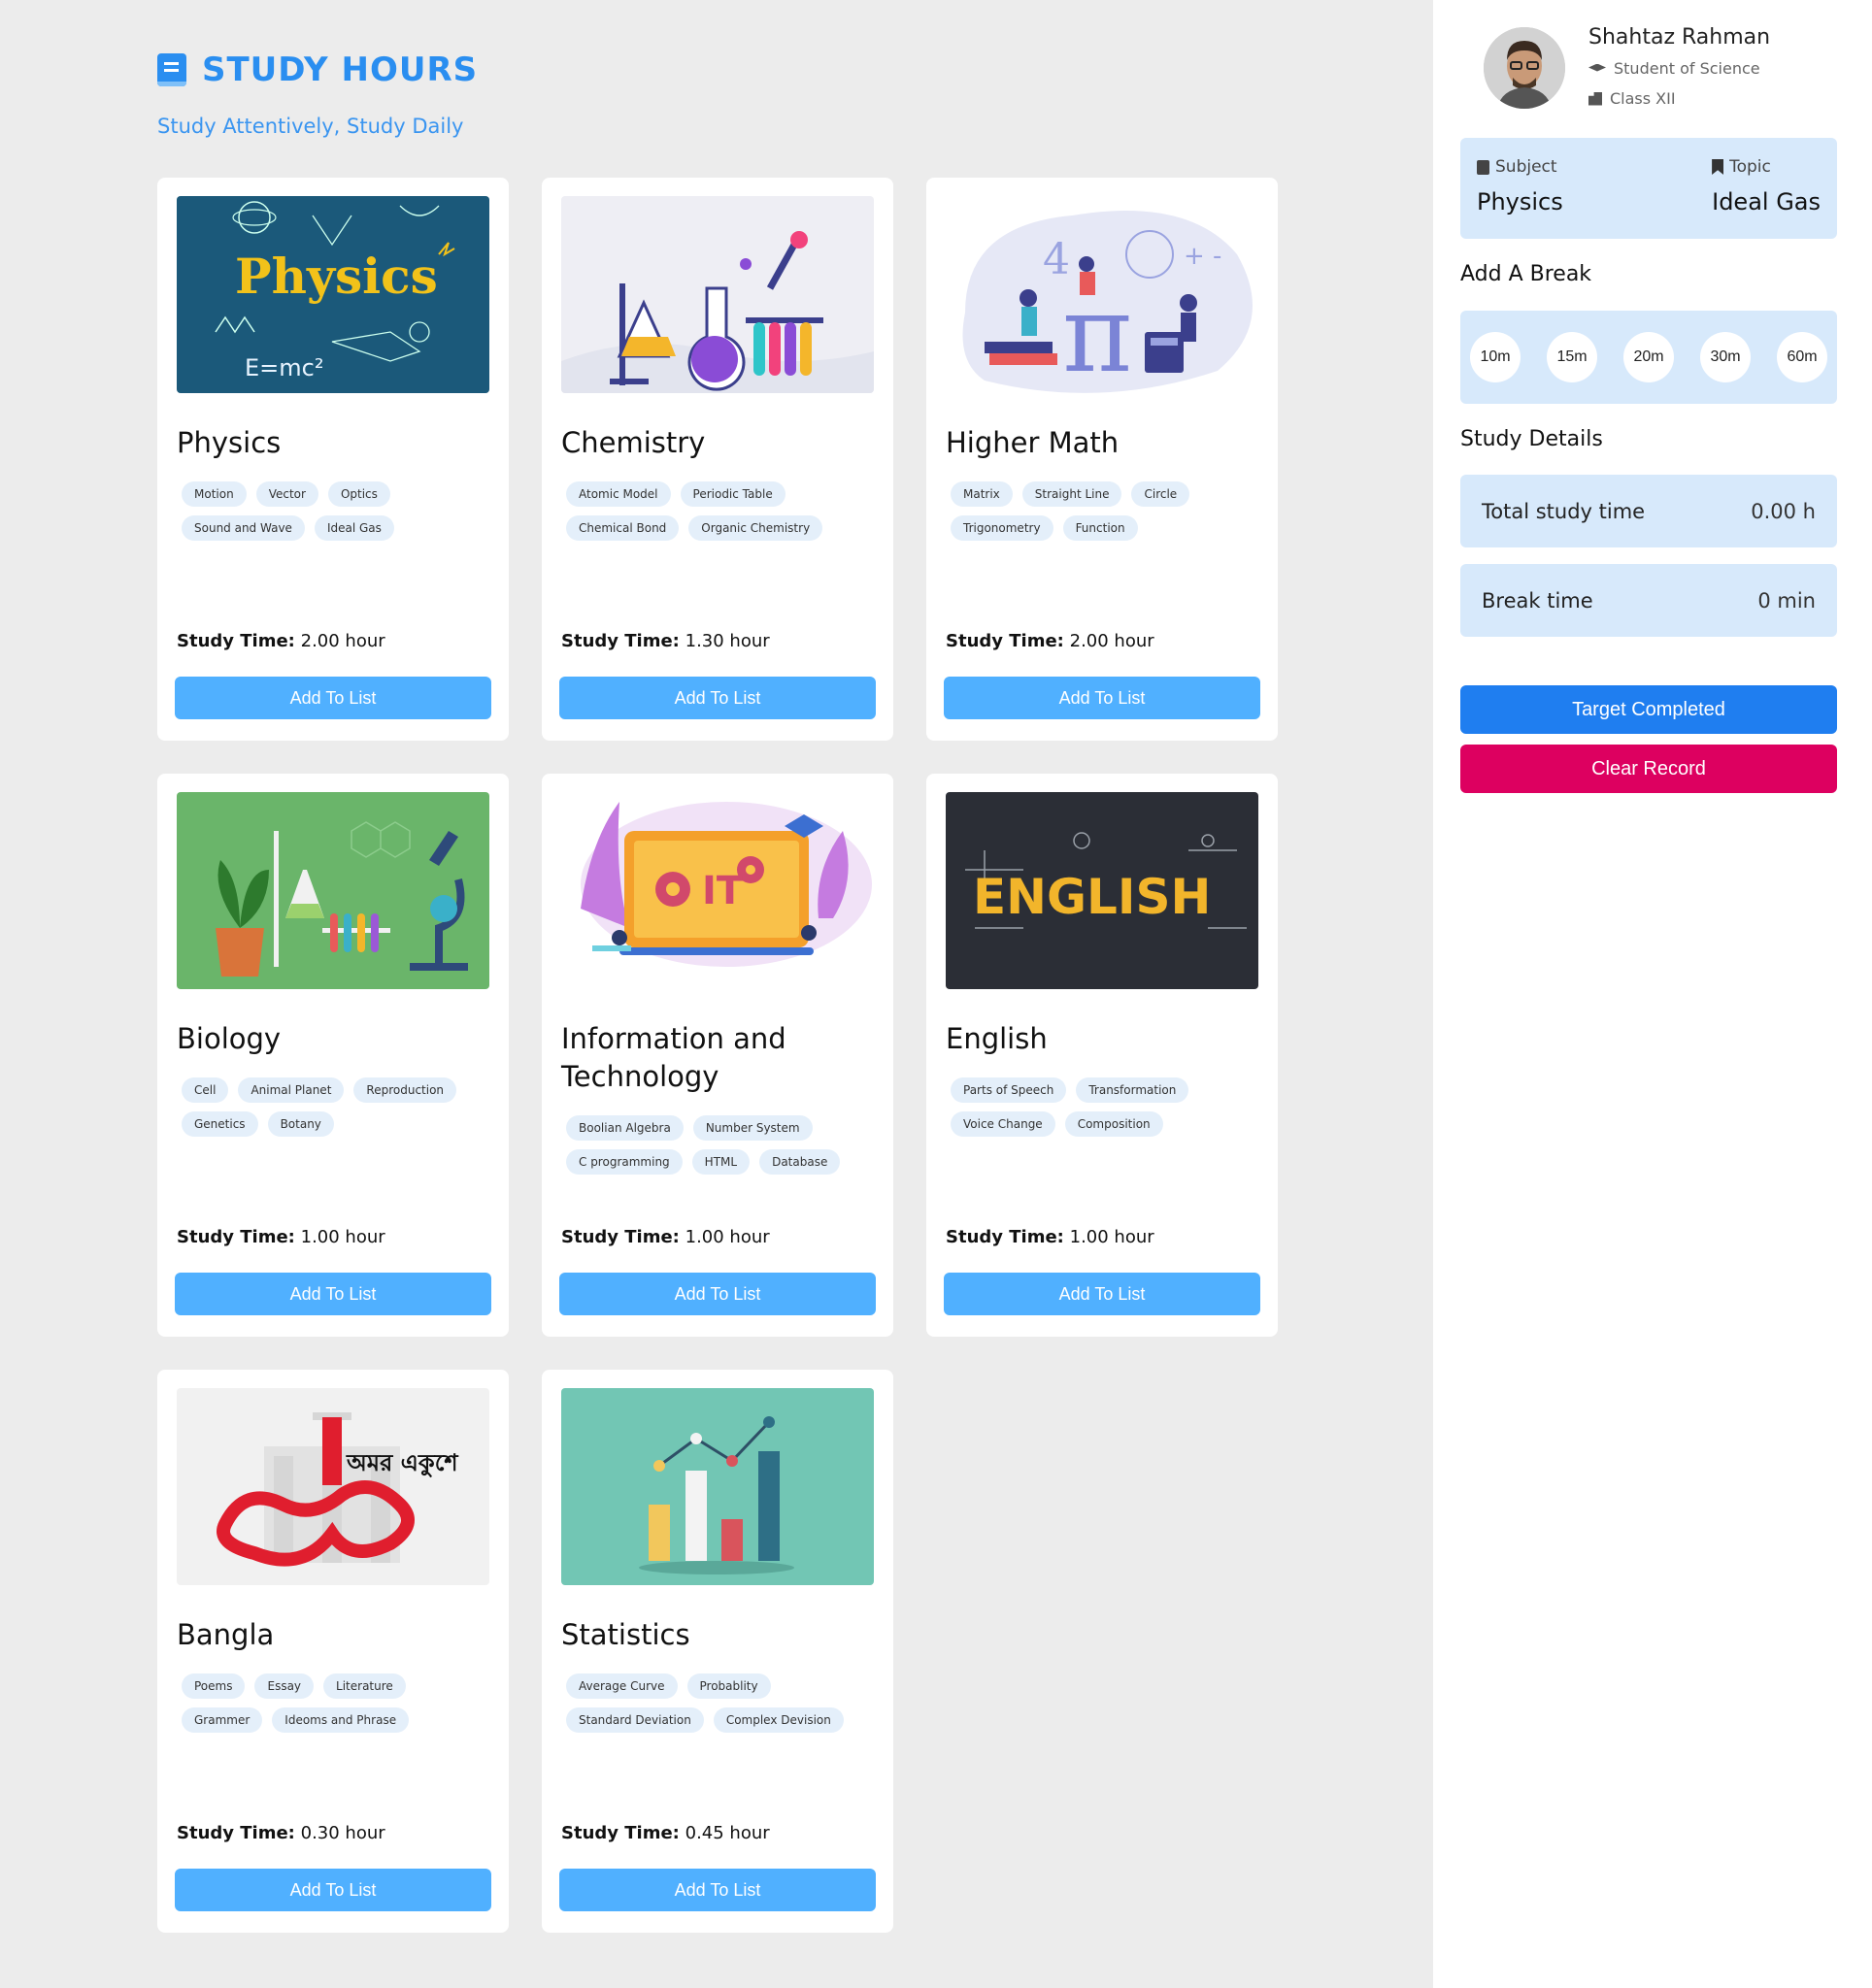 The width and height of the screenshot is (1872, 1988). I want to click on subject-label: Subject, so click(1526, 167).